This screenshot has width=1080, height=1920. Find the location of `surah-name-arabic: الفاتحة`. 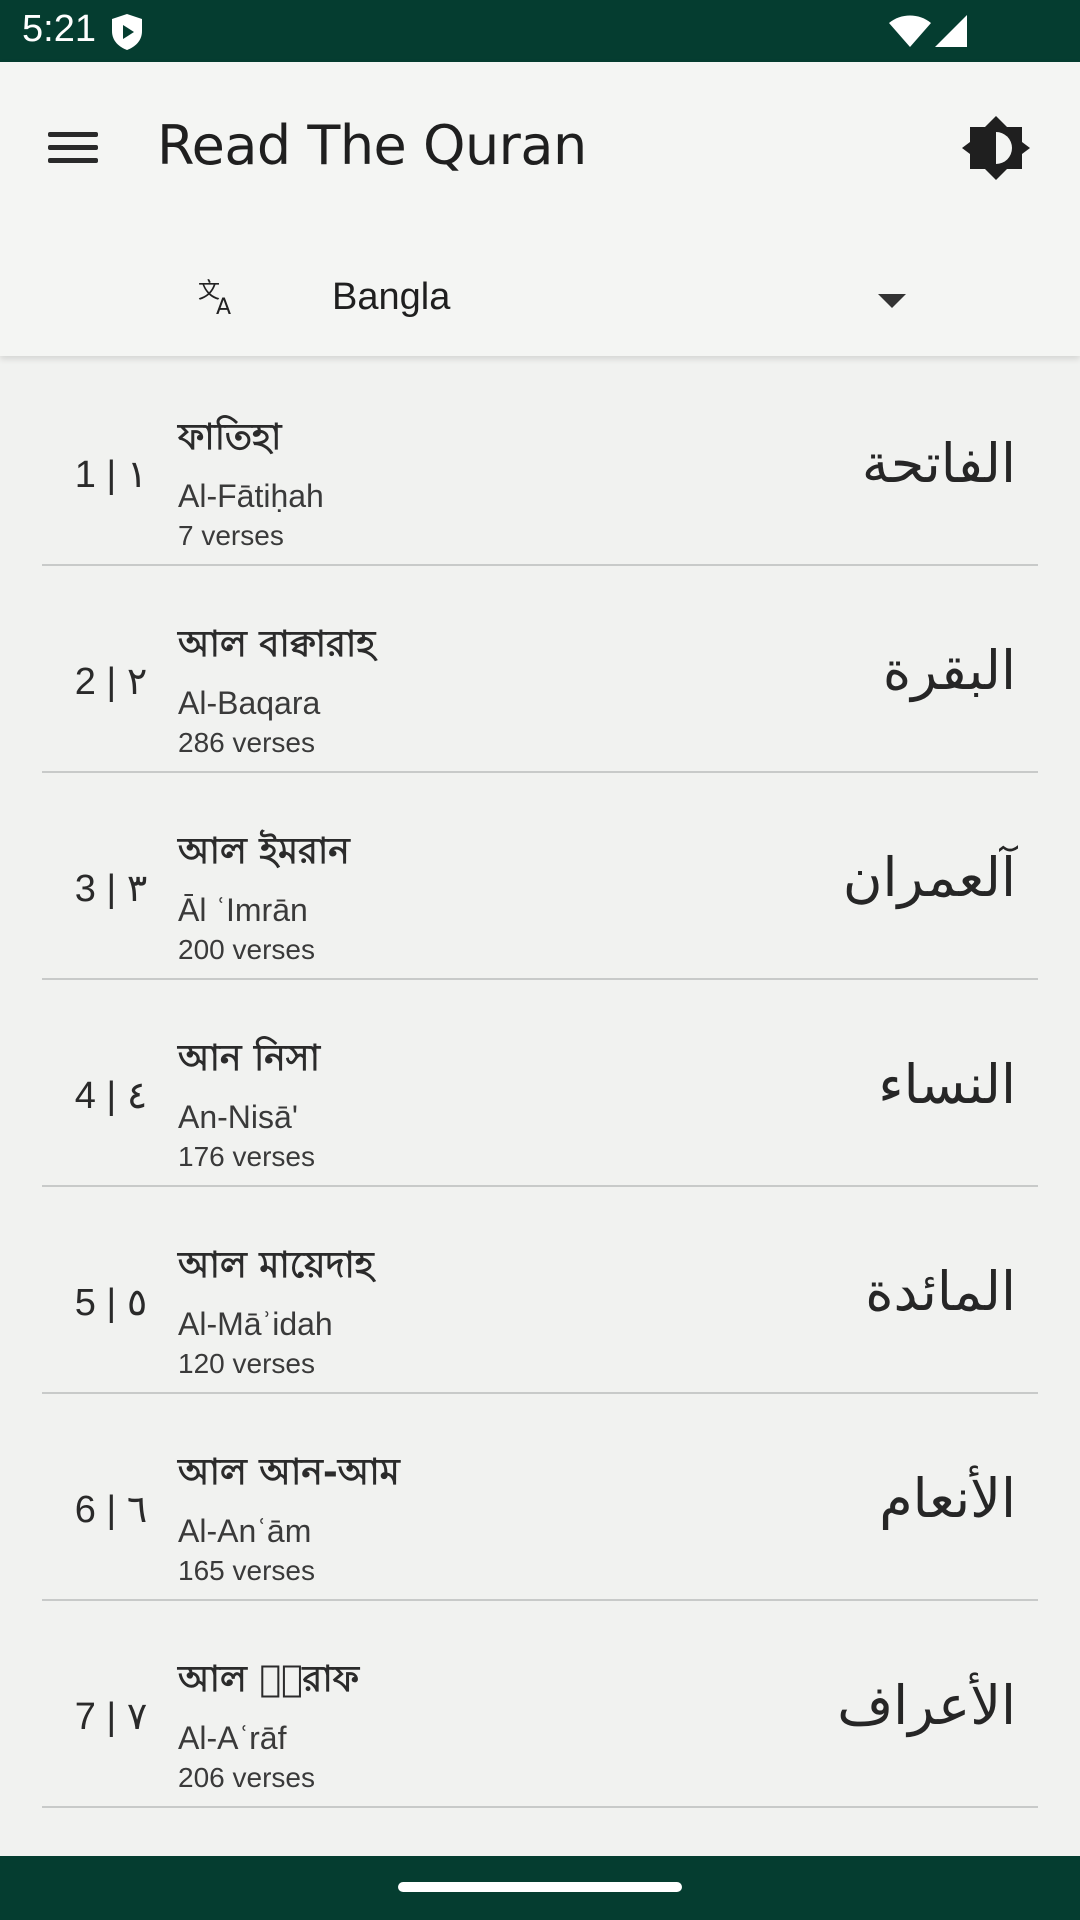

surah-name-arabic: الفاتحة is located at coordinates (938, 463).